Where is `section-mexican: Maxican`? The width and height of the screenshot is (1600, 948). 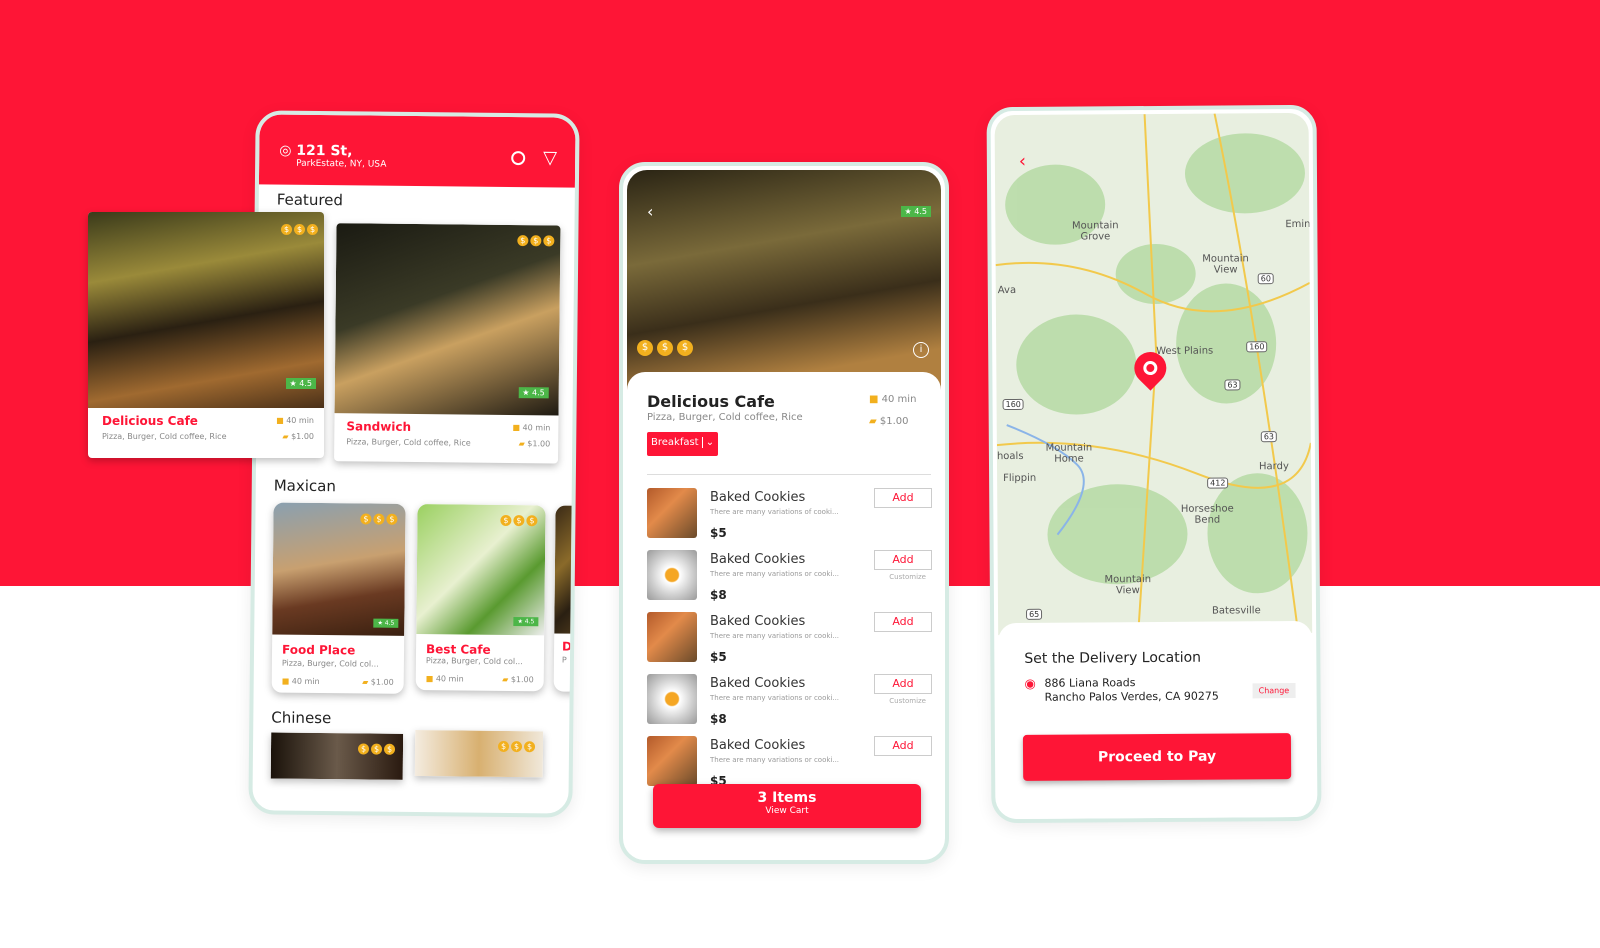
section-mexican: Maxican is located at coordinates (304, 486).